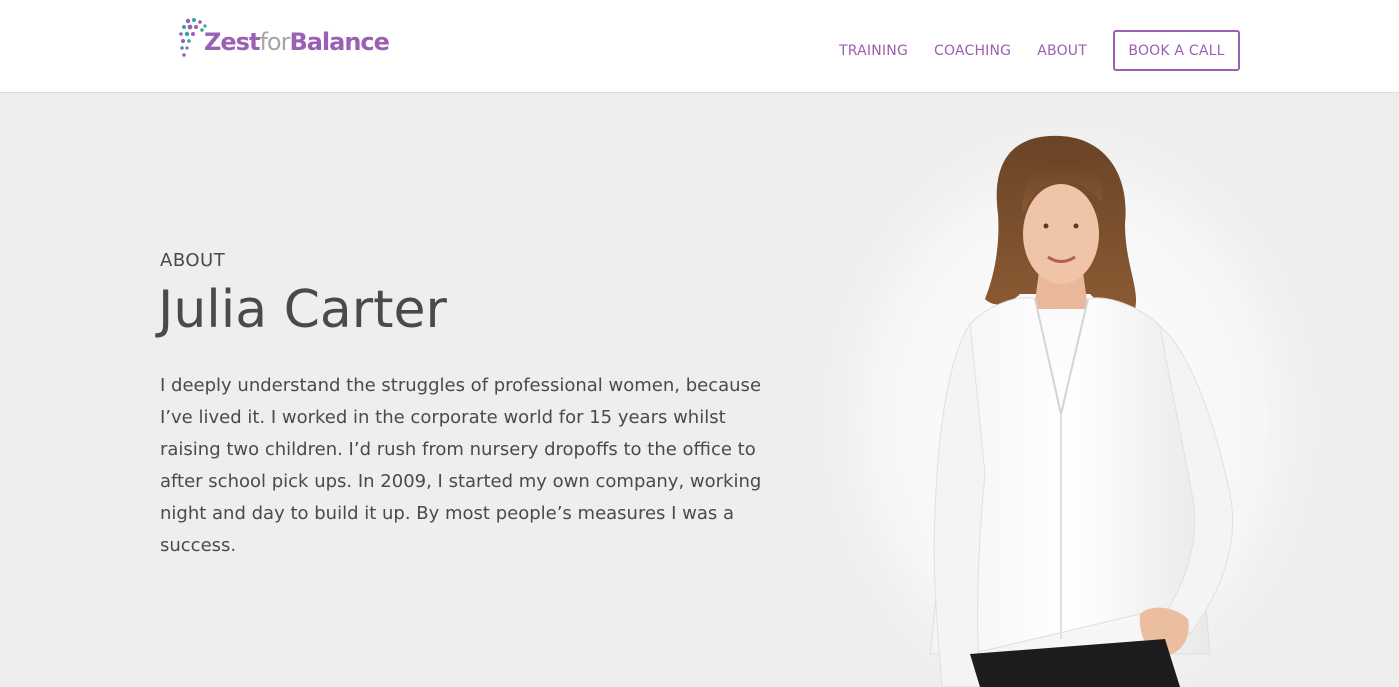 The width and height of the screenshot is (1399, 687). I want to click on nav-training: TRAINING, so click(873, 51).